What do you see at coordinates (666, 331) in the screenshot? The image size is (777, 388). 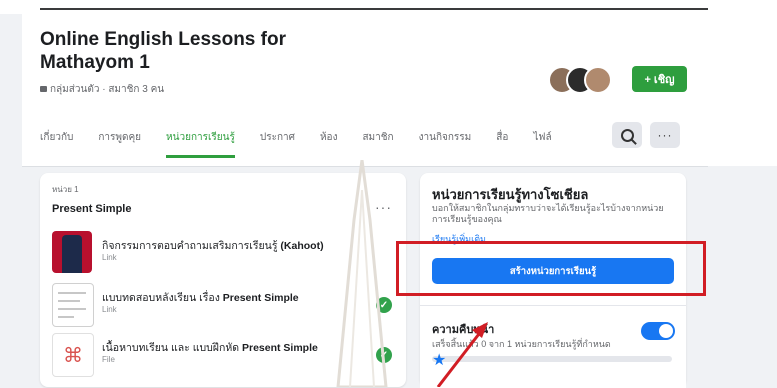 I see `toggle-knob` at bounding box center [666, 331].